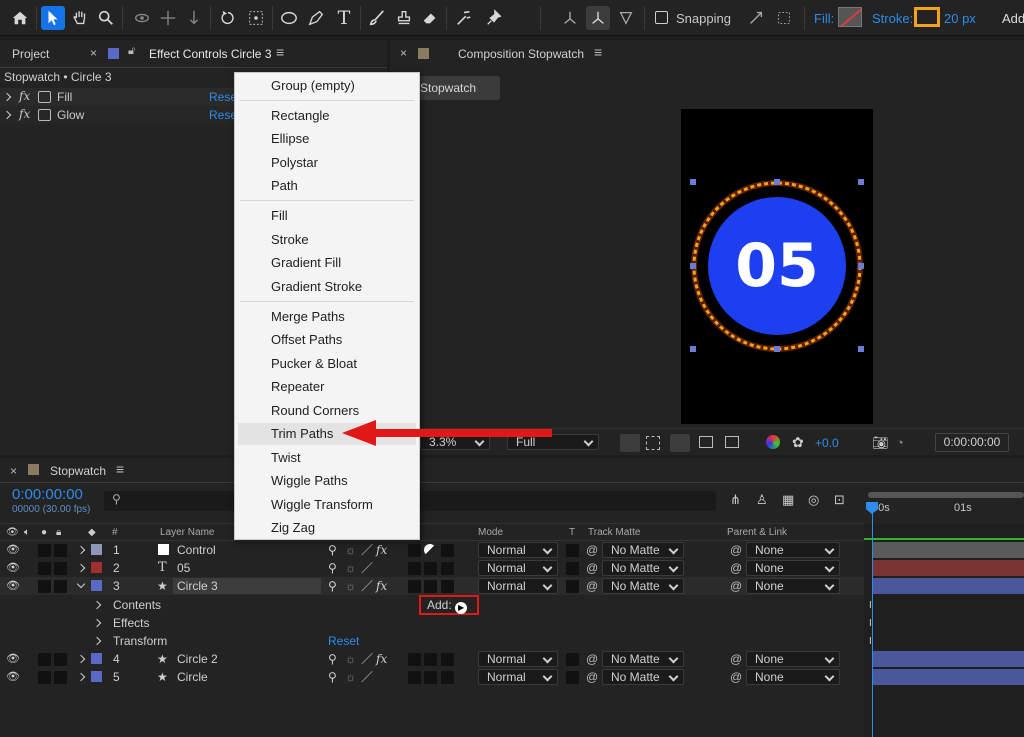 The height and width of the screenshot is (737, 1024). I want to click on local-axis-icon, so click(570, 18).